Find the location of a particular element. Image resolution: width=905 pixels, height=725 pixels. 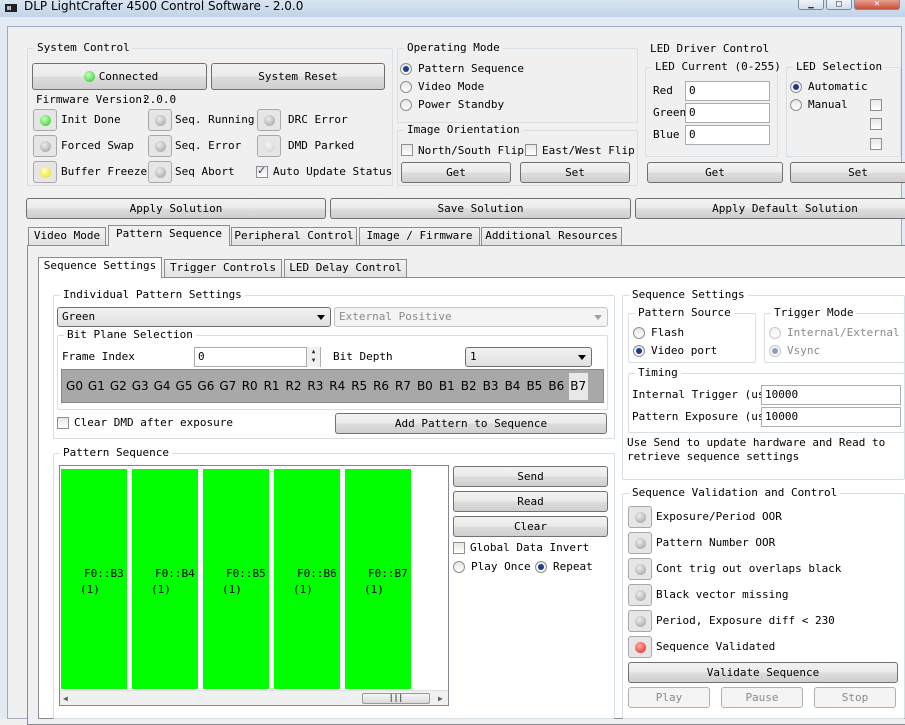

tab-peripheral-control: Peripheral Control is located at coordinates (294, 236).